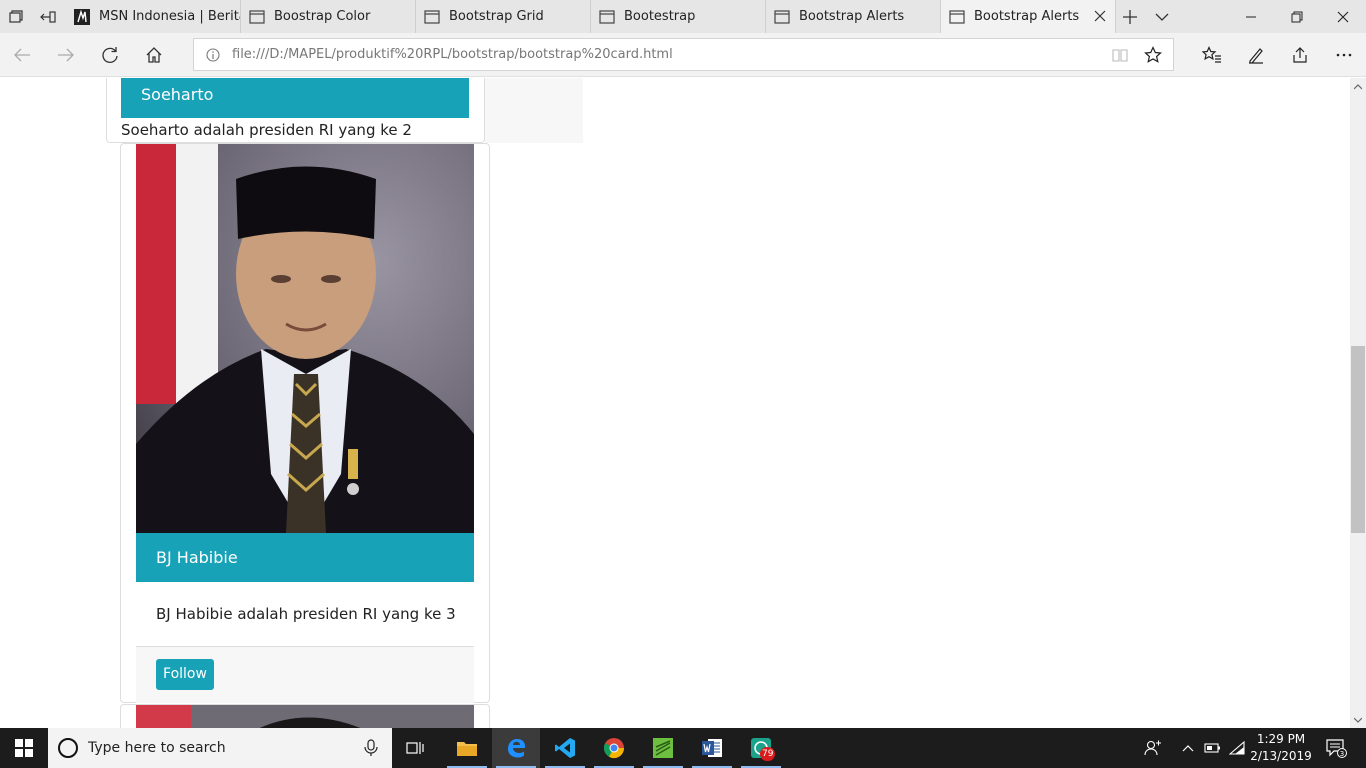 The height and width of the screenshot is (768, 1366). I want to click on chevron-down-icon, so click(1162, 16).